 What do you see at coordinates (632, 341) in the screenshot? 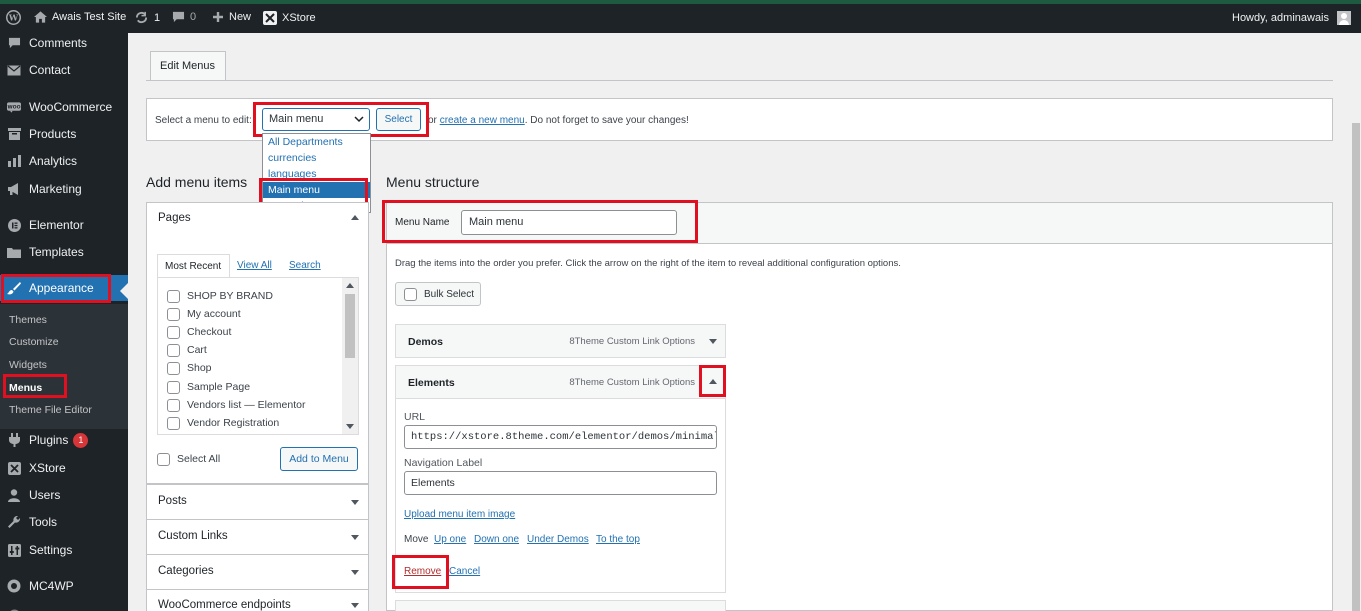
I see `menu-item-type: 8Theme Custom Link Options` at bounding box center [632, 341].